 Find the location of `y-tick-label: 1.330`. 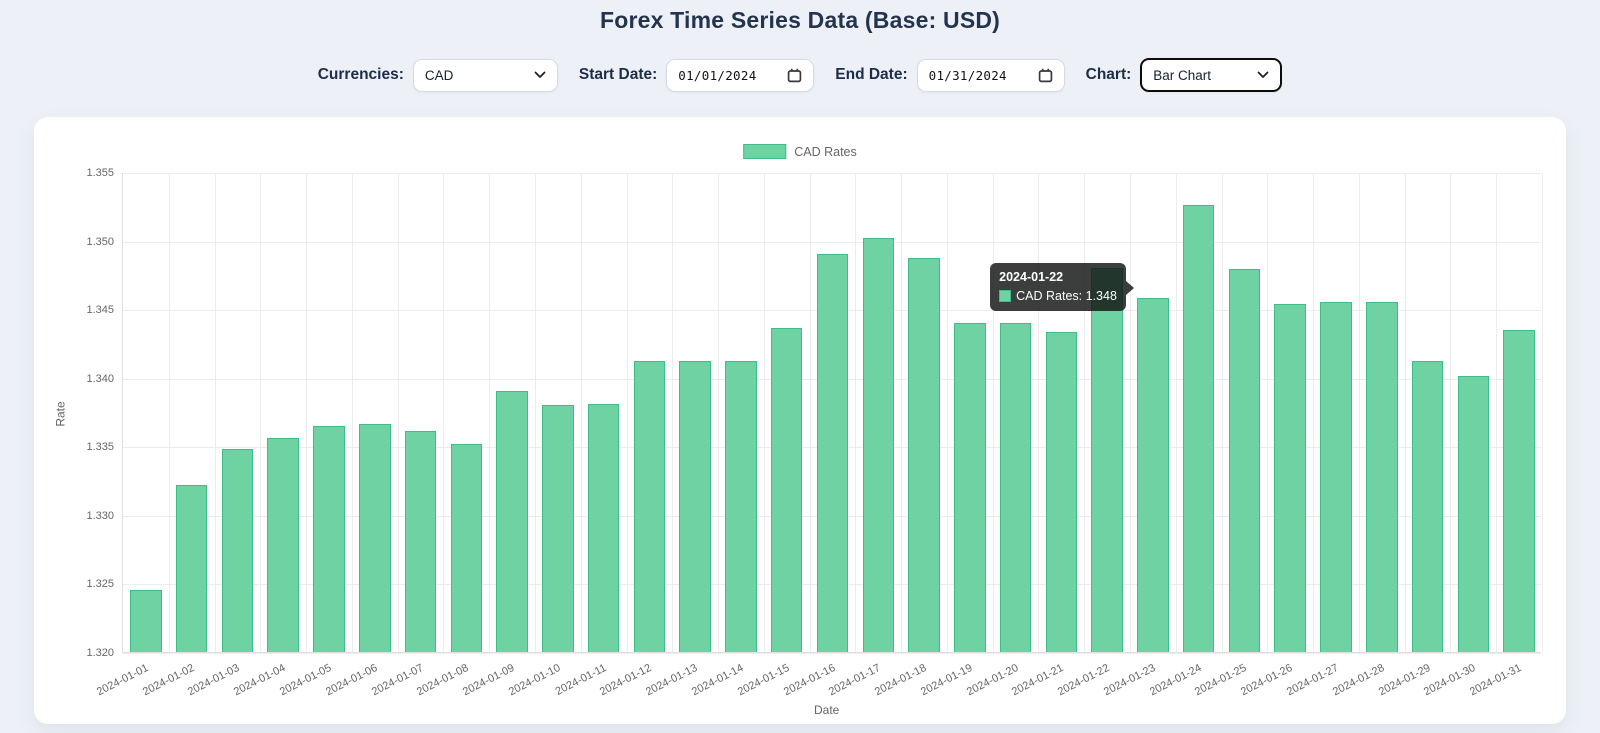

y-tick-label: 1.330 is located at coordinates (100, 515).